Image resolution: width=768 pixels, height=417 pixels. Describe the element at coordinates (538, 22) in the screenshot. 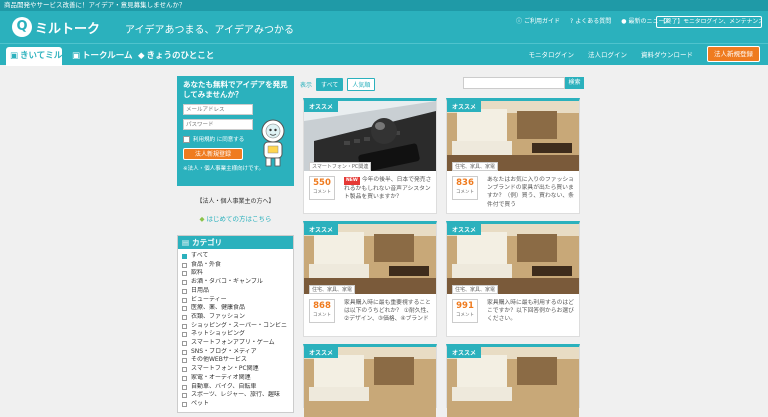

I see `guide-link: ⓘ ご利用ガイド` at that location.